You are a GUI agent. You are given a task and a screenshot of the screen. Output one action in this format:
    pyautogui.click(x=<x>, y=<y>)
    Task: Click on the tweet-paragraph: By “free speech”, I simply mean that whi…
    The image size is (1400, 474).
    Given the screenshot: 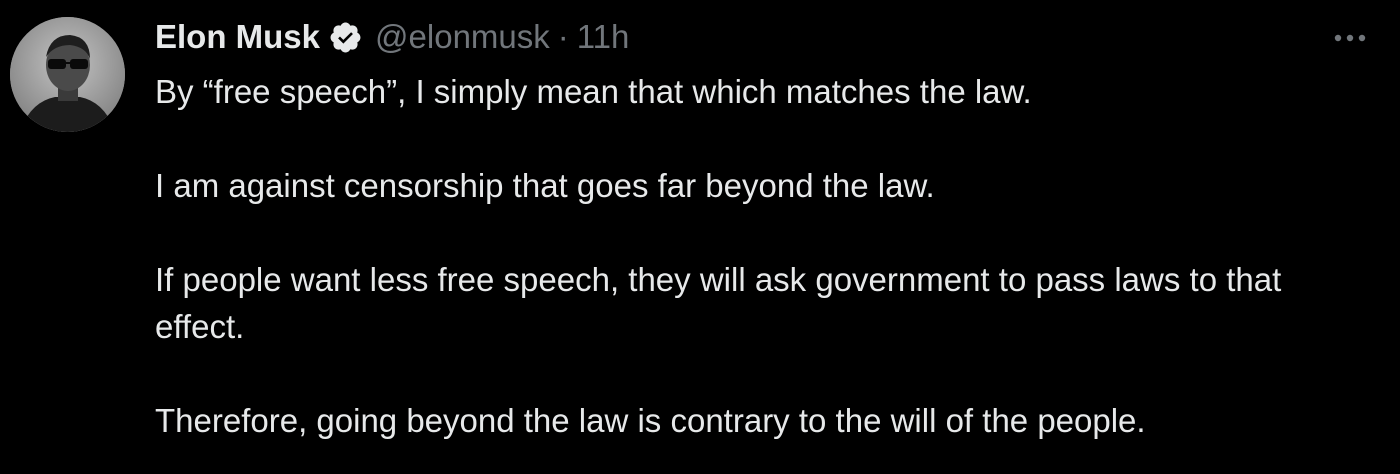 What is the action you would take?
    pyautogui.click(x=593, y=91)
    